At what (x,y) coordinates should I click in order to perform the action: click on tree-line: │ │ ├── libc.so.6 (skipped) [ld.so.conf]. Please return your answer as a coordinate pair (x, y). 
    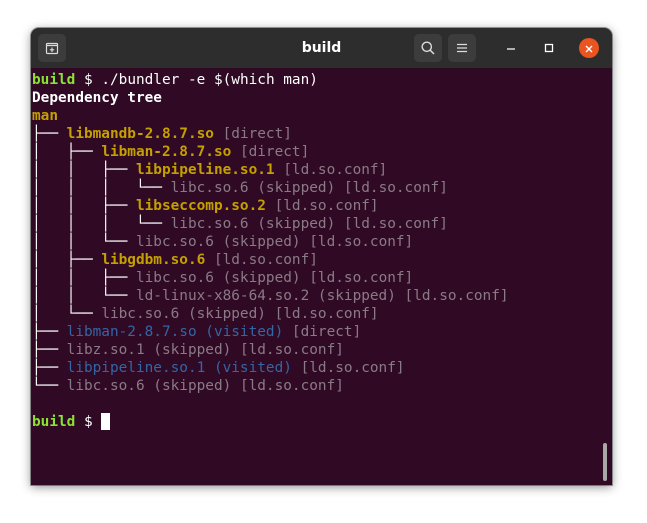
    Looking at the image, I should click on (322, 278).